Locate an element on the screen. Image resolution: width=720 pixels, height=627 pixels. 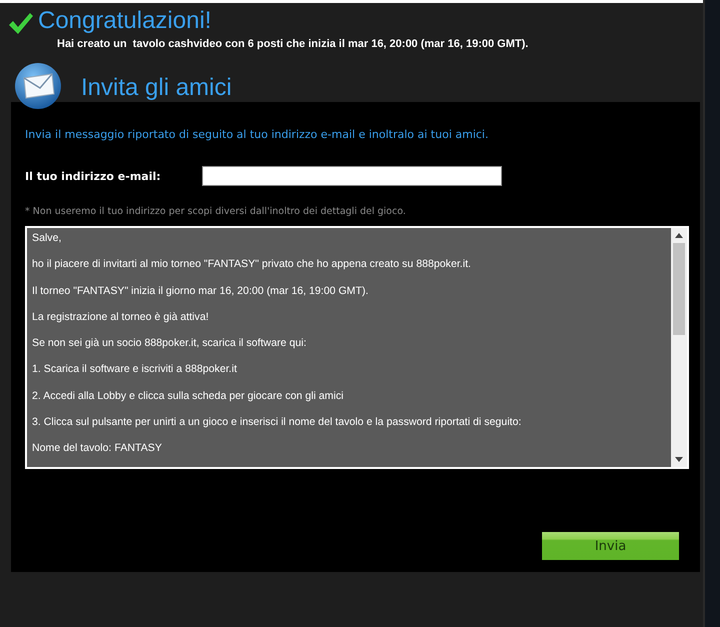
email-label: Il tuo indirizzo e-mail: is located at coordinates (93, 176).